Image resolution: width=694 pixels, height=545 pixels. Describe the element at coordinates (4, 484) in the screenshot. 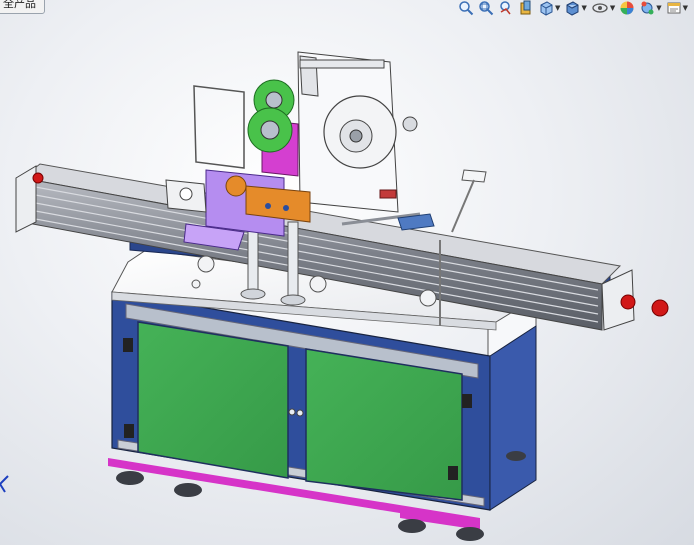

I see `reference-triad` at that location.